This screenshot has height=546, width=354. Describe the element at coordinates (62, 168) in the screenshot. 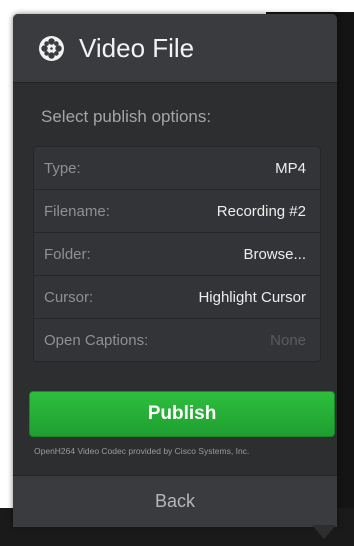

I see `option-label: Type:` at that location.